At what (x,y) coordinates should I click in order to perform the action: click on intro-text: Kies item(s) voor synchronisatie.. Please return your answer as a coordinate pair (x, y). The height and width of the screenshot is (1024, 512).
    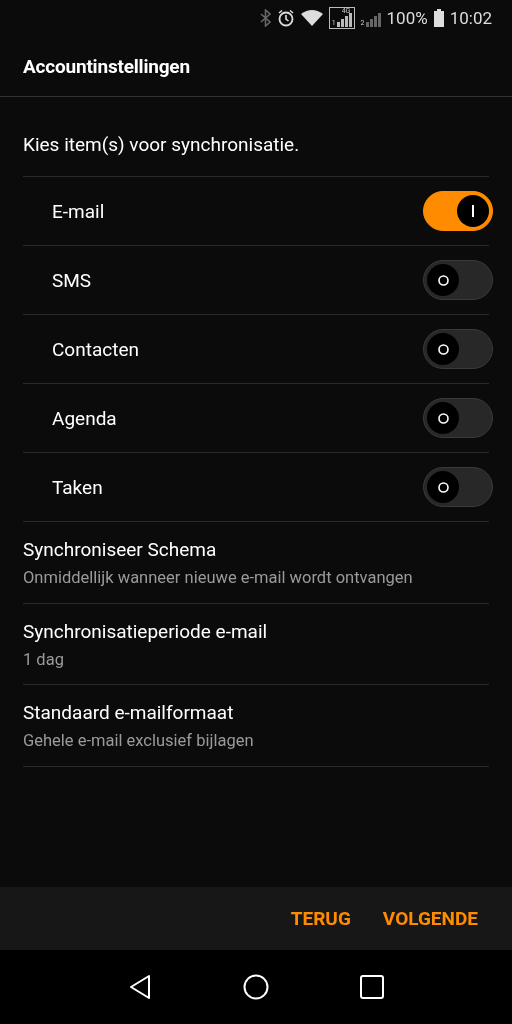
    Looking at the image, I should click on (161, 145).